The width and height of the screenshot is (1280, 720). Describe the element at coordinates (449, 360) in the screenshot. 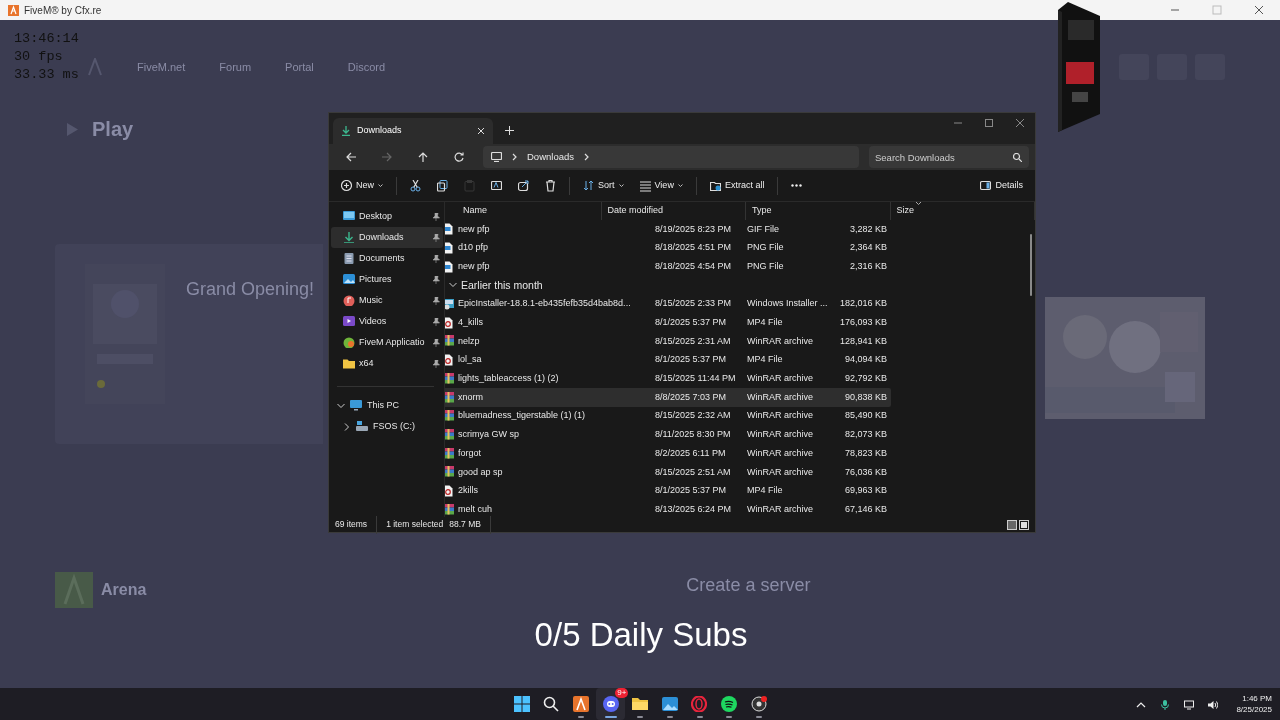

I see `video-file-icon` at that location.